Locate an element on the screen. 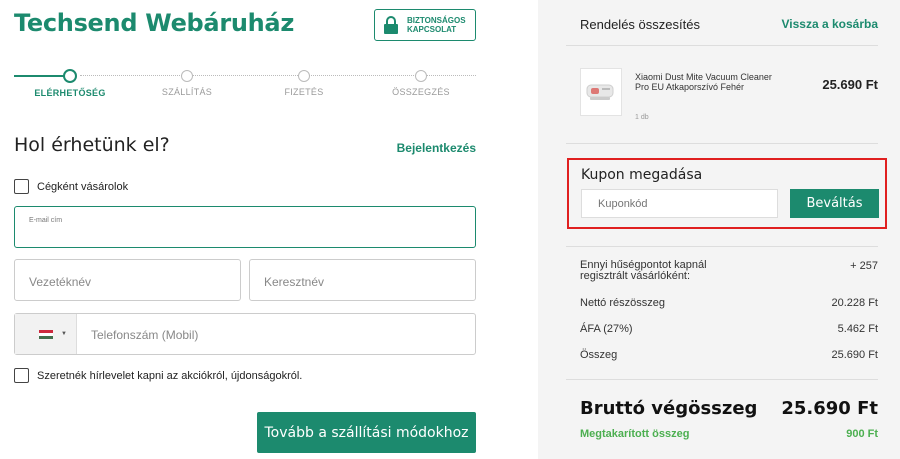 This screenshot has height=459, width=900. phone-placeholder: Telefonszám (Mobil) is located at coordinates (145, 335).